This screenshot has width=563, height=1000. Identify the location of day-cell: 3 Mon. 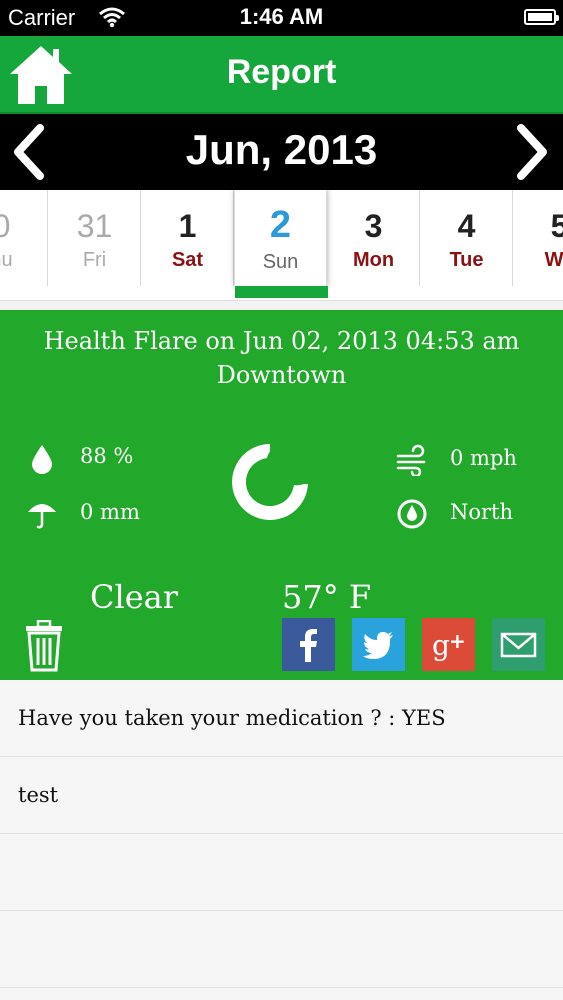
(374, 238).